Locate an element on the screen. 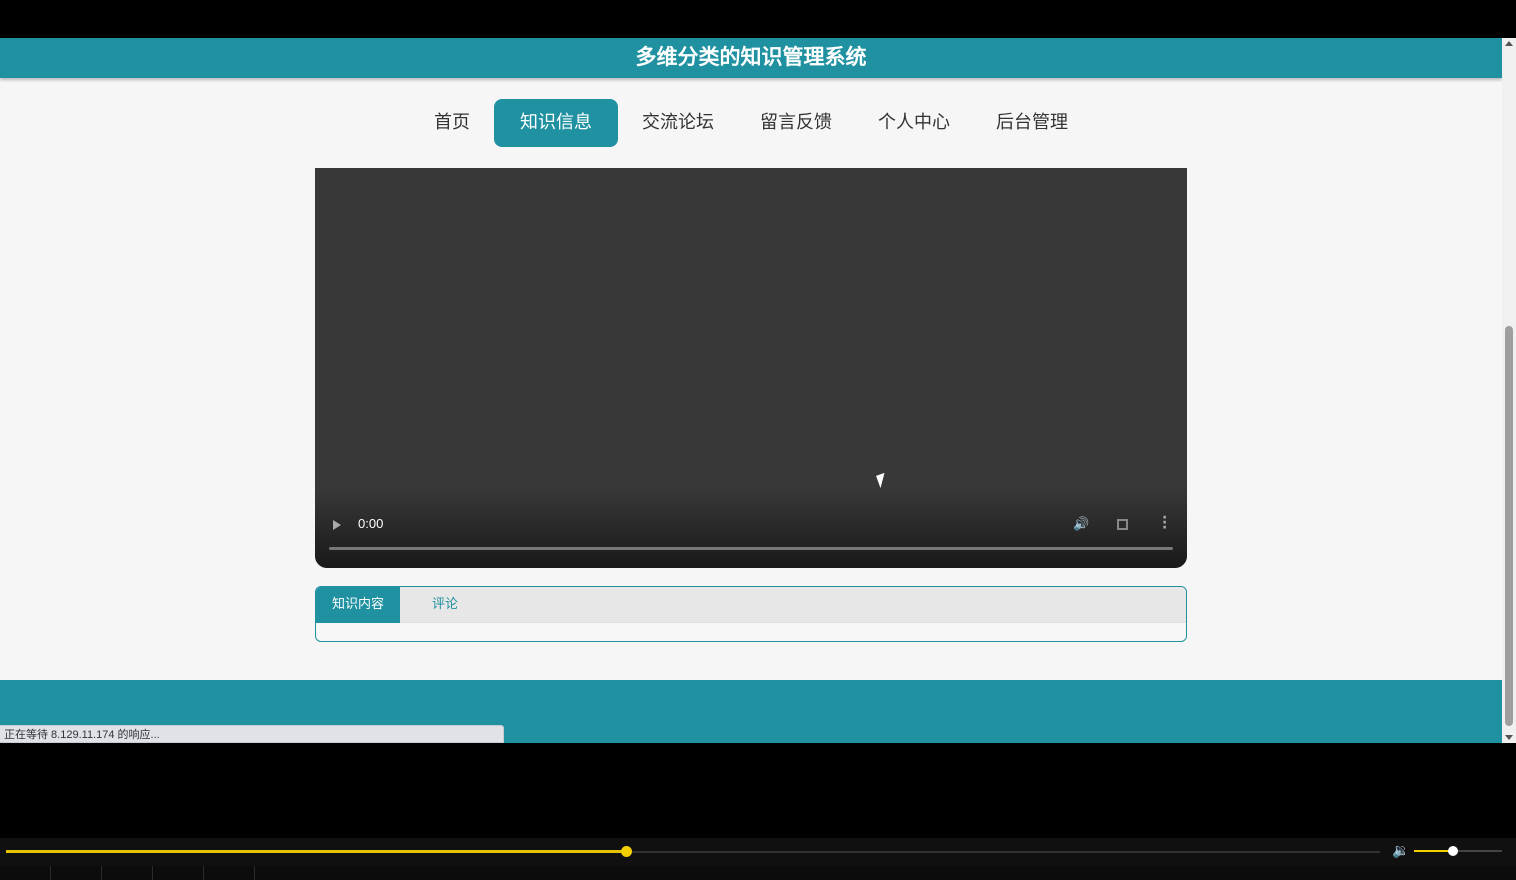  site-title: 多维分类的知识管理系统 is located at coordinates (751, 57).